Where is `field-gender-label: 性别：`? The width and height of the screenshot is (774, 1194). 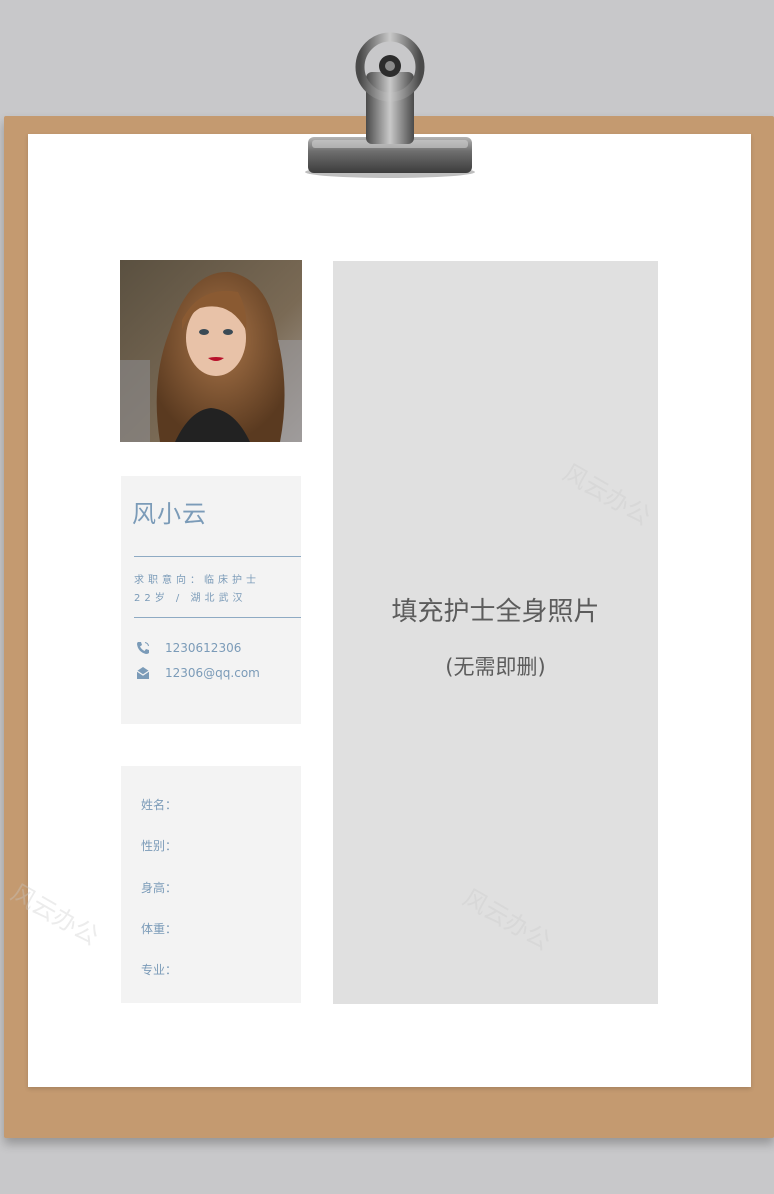 field-gender-label: 性别： is located at coordinates (159, 846).